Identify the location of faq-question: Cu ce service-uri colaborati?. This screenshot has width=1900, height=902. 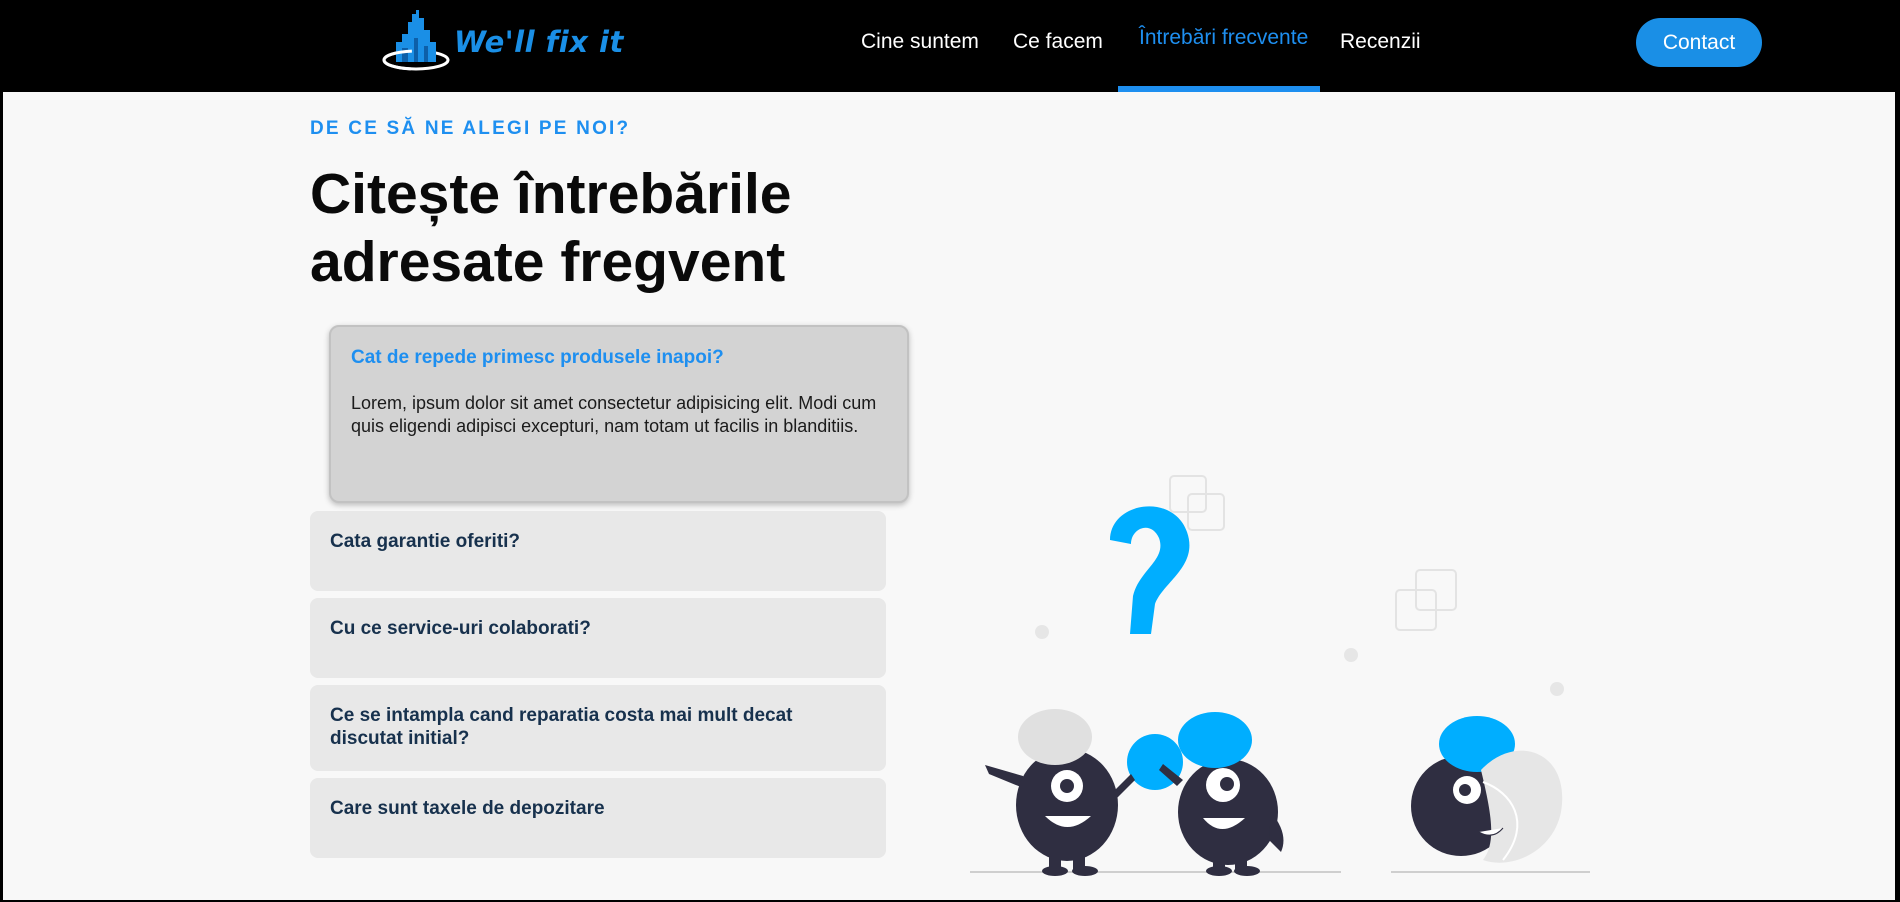
(460, 628).